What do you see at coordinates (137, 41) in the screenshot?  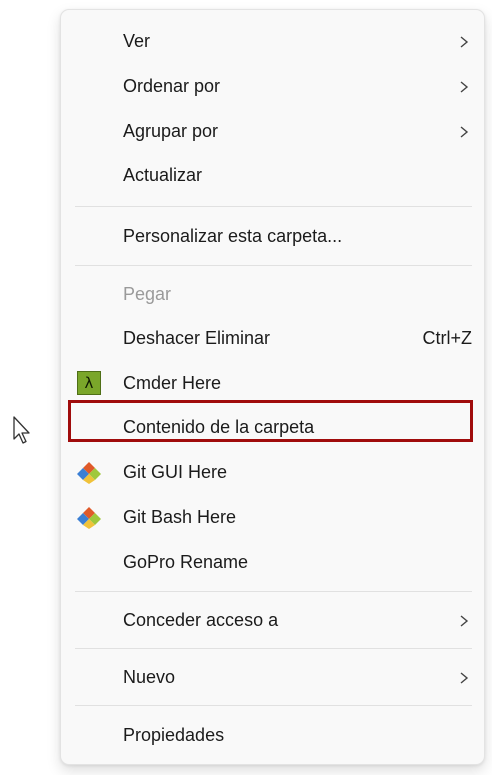 I see `menu-item-label: Ver` at bounding box center [137, 41].